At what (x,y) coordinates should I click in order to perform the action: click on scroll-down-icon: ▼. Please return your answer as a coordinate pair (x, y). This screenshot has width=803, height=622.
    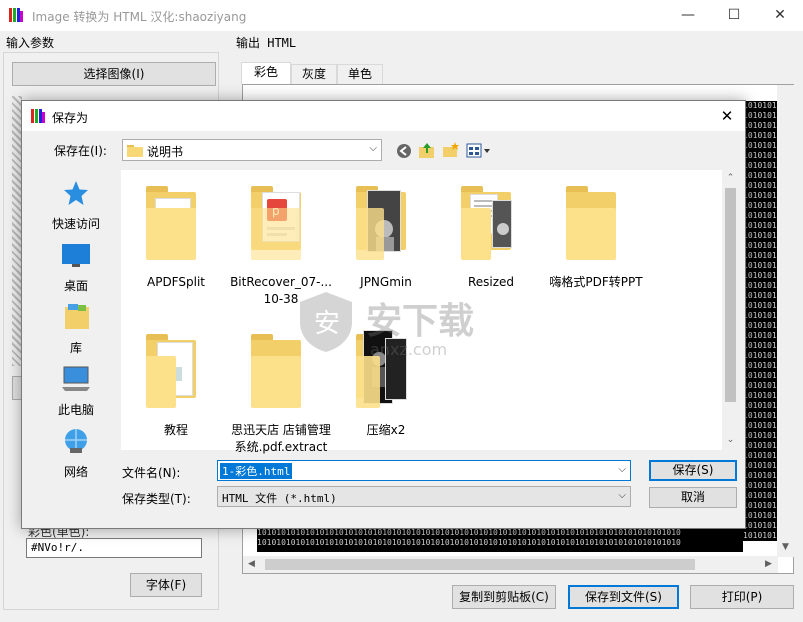
    Looking at the image, I should click on (785, 547).